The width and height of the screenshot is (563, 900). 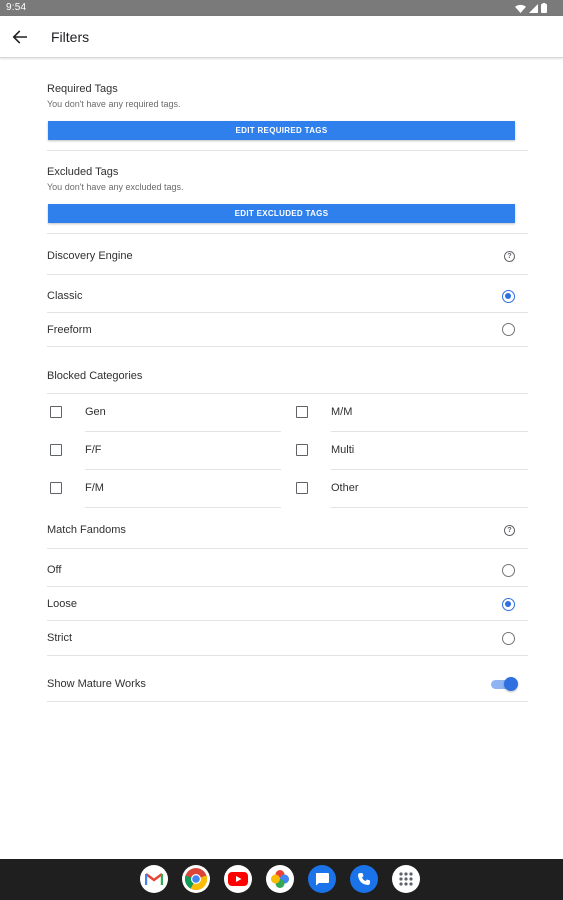 What do you see at coordinates (154, 879) in the screenshot?
I see `gmail-icon` at bounding box center [154, 879].